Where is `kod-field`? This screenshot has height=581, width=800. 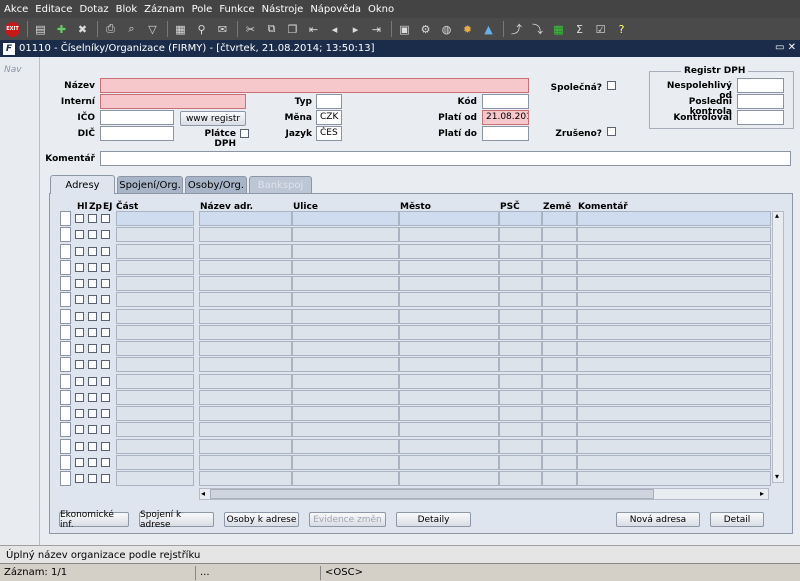
kod-field is located at coordinates (505, 101).